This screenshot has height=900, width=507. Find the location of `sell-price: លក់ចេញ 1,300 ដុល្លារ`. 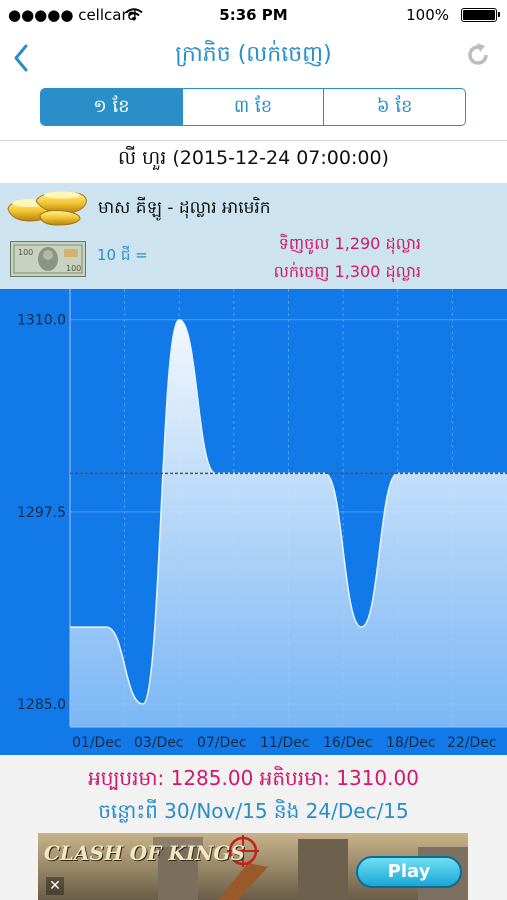

sell-price: លក់ចេញ 1,300 ដុល្លារ is located at coordinates (347, 271).